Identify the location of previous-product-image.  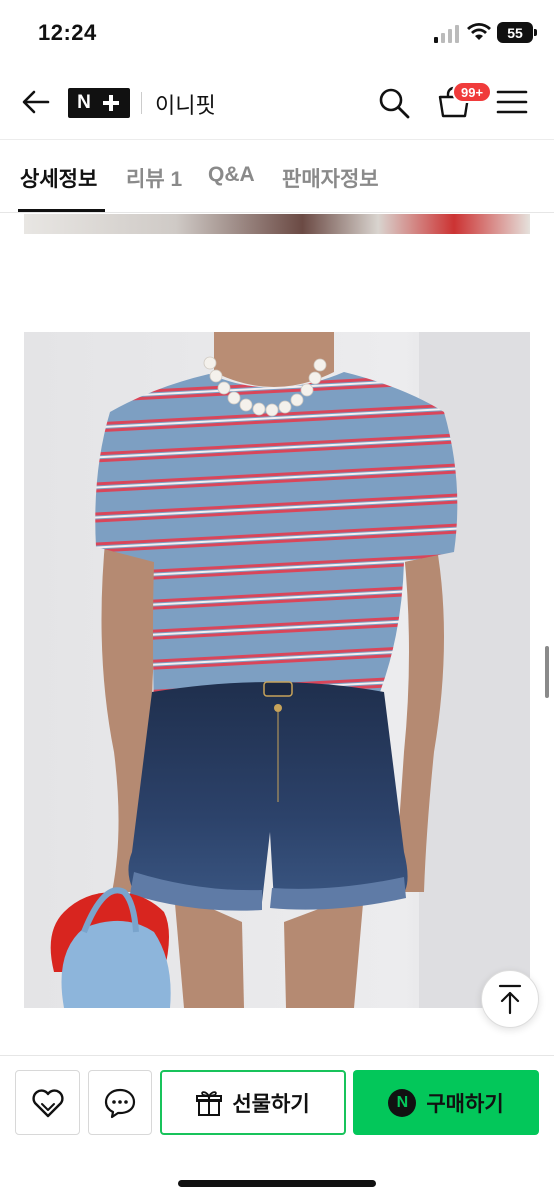
(277, 224).